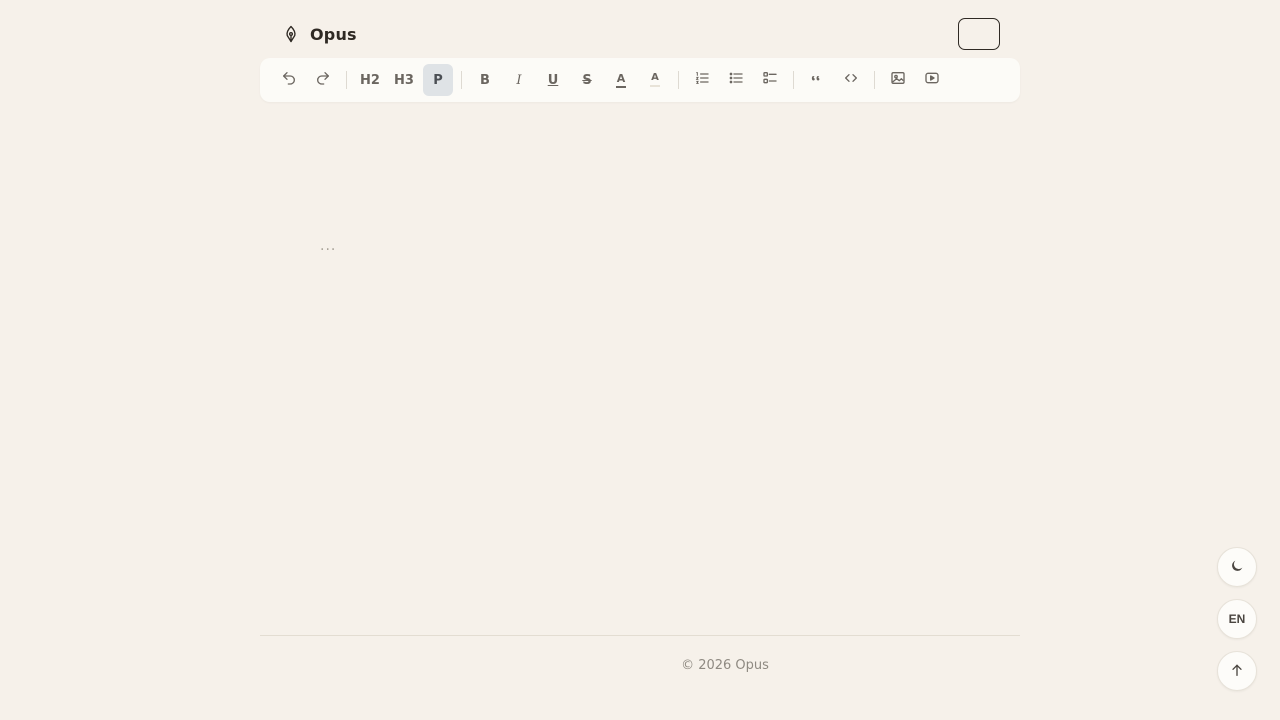  What do you see at coordinates (640, 34) in the screenshot?
I see `header: Opus` at bounding box center [640, 34].